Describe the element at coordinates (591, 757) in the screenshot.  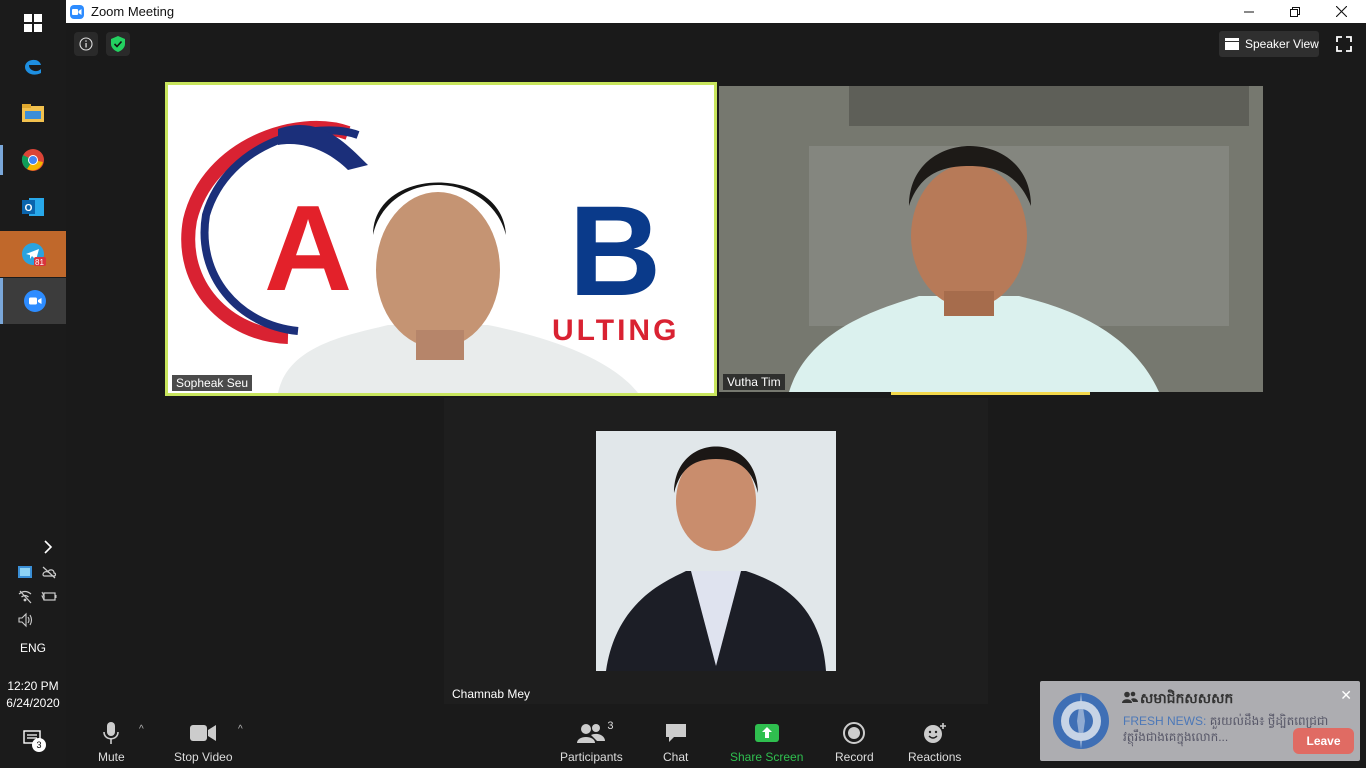
I see `participants-label: Participants` at that location.